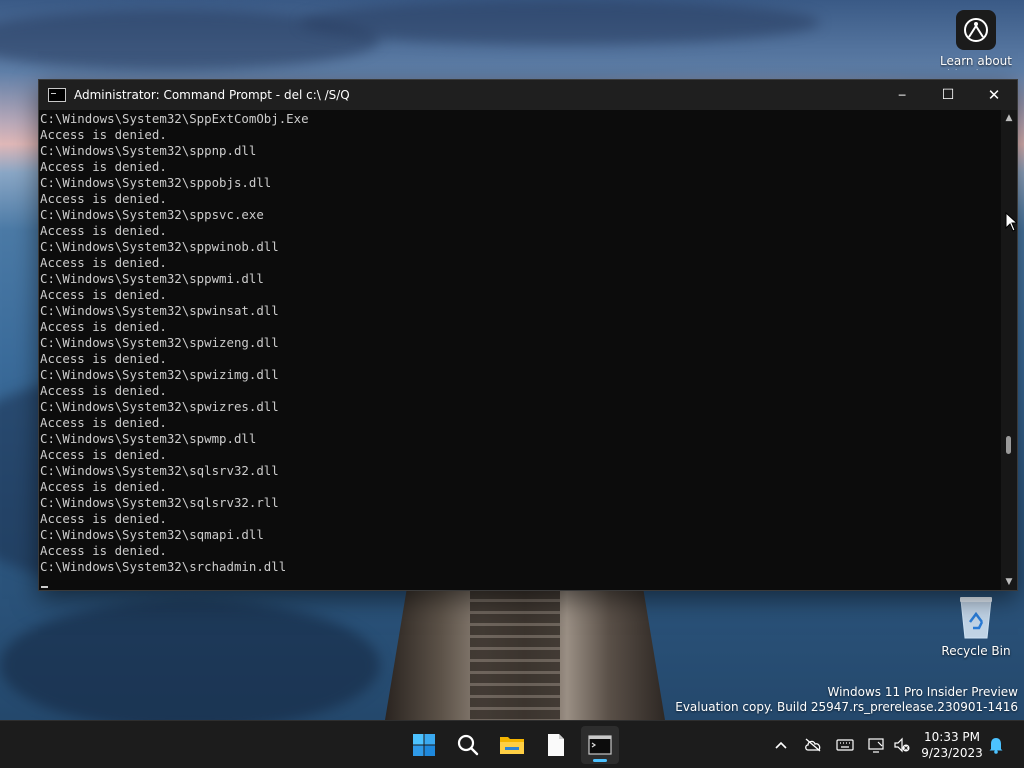 This screenshot has height=768, width=1024. I want to click on learn-about-picture-desktop-icon: Learn about this picture, so click(976, 40).